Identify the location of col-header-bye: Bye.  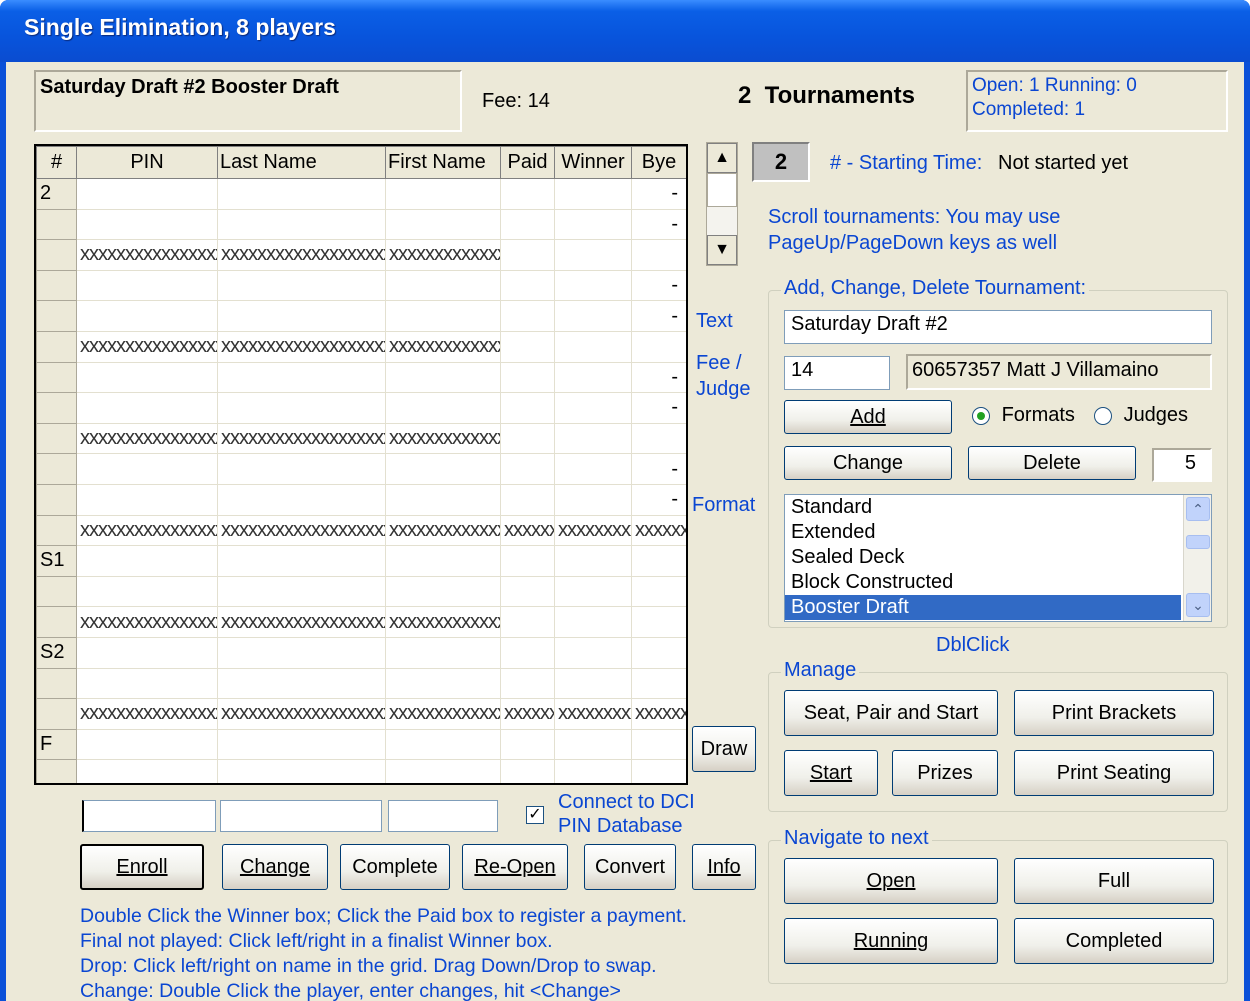
(658, 162).